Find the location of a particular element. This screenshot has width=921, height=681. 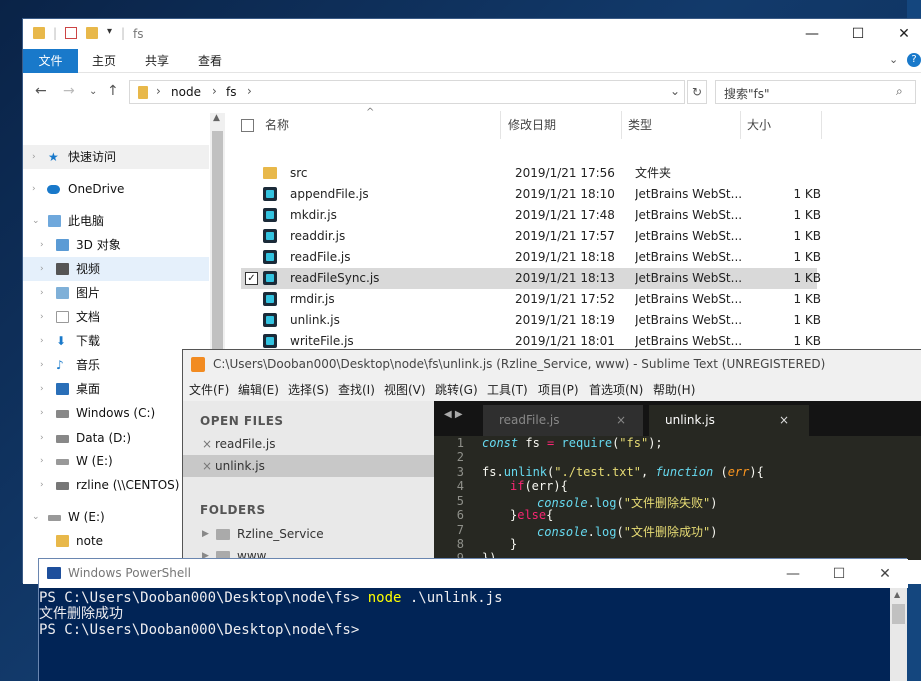

sidebar-item-onedrive: › OneDrive is located at coordinates (116, 189).